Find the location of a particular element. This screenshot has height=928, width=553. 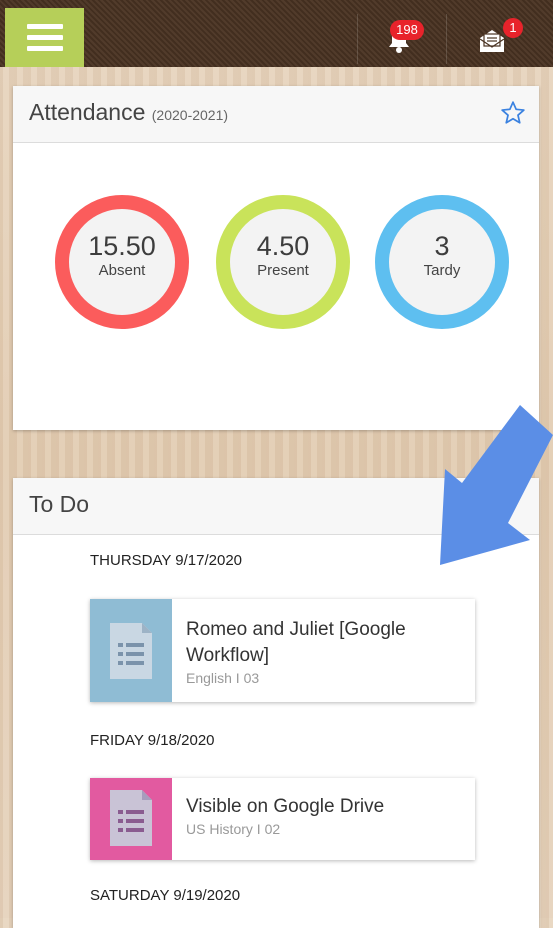

notifications-button: 198 is located at coordinates (402, 38).